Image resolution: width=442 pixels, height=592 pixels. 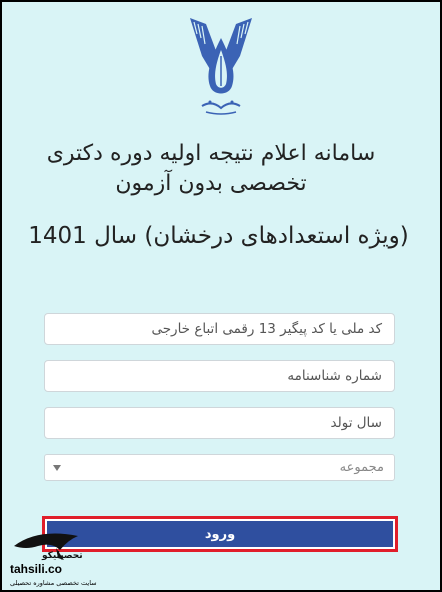 I want to click on birth-year-placeholder: سال تولد, so click(x=356, y=423).